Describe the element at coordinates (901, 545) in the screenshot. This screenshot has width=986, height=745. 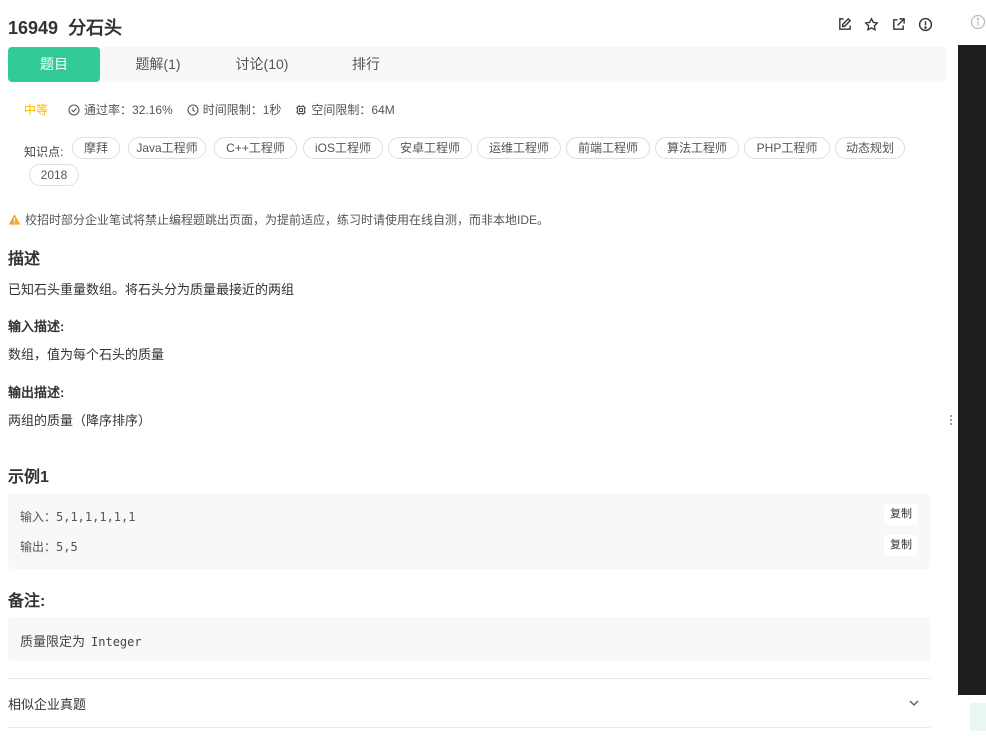
I see `copy-output-button: 复制` at that location.